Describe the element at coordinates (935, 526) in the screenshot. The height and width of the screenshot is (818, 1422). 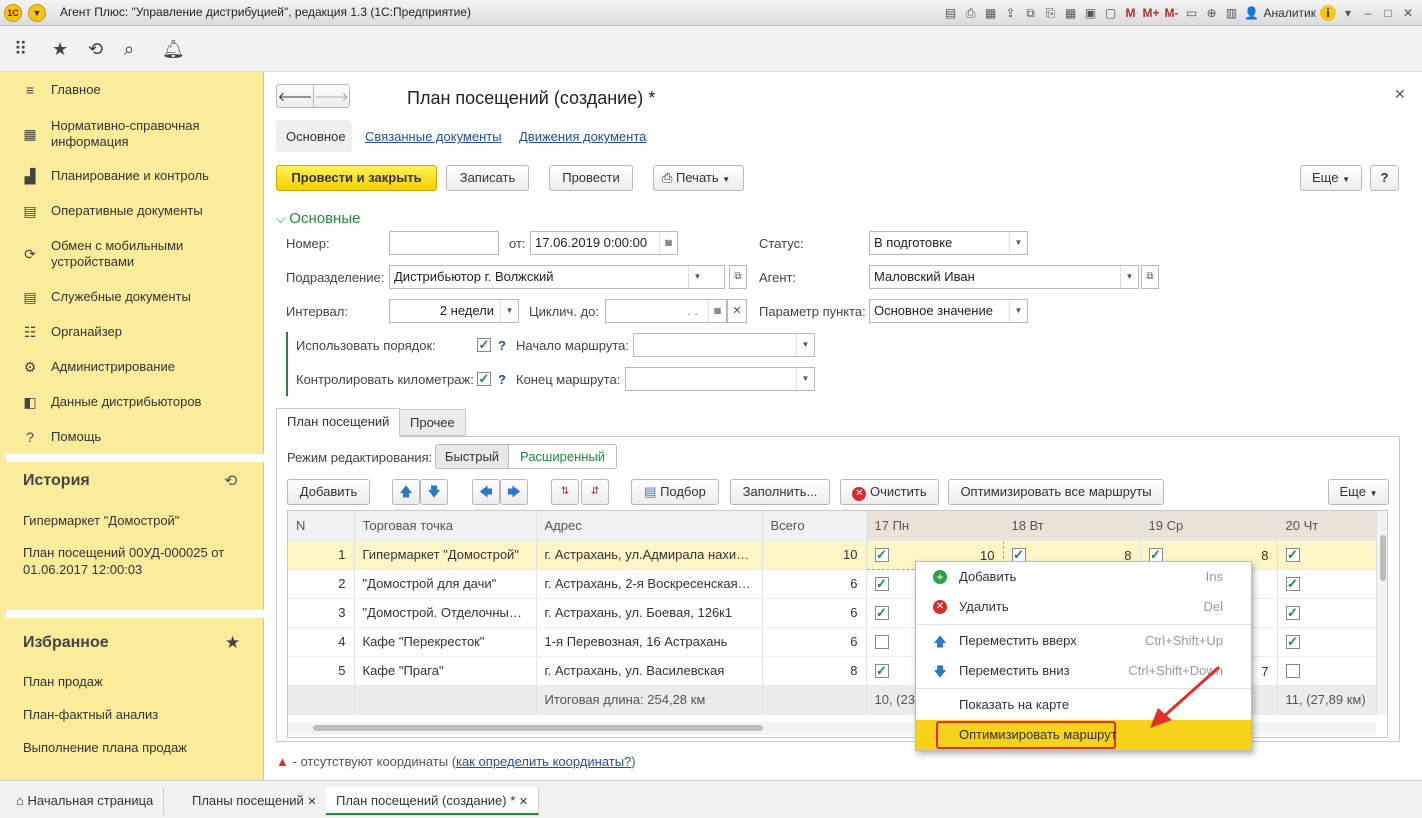
I see `col-header-day: 17 Пн` at that location.